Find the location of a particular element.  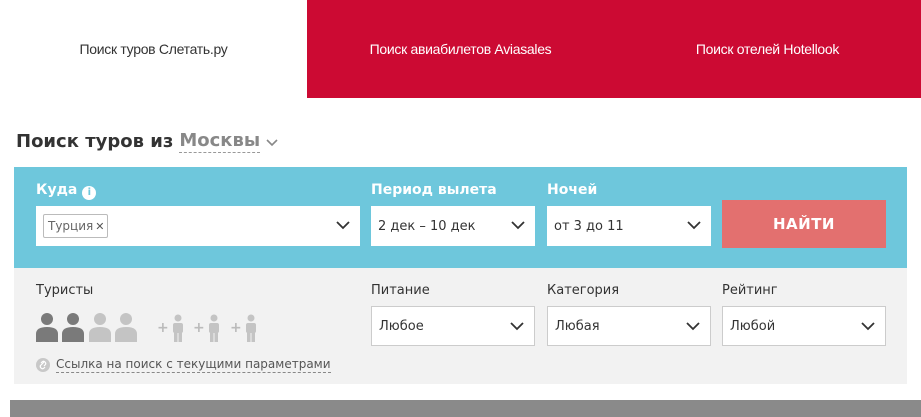

tourists-label: Туристы is located at coordinates (65, 290).